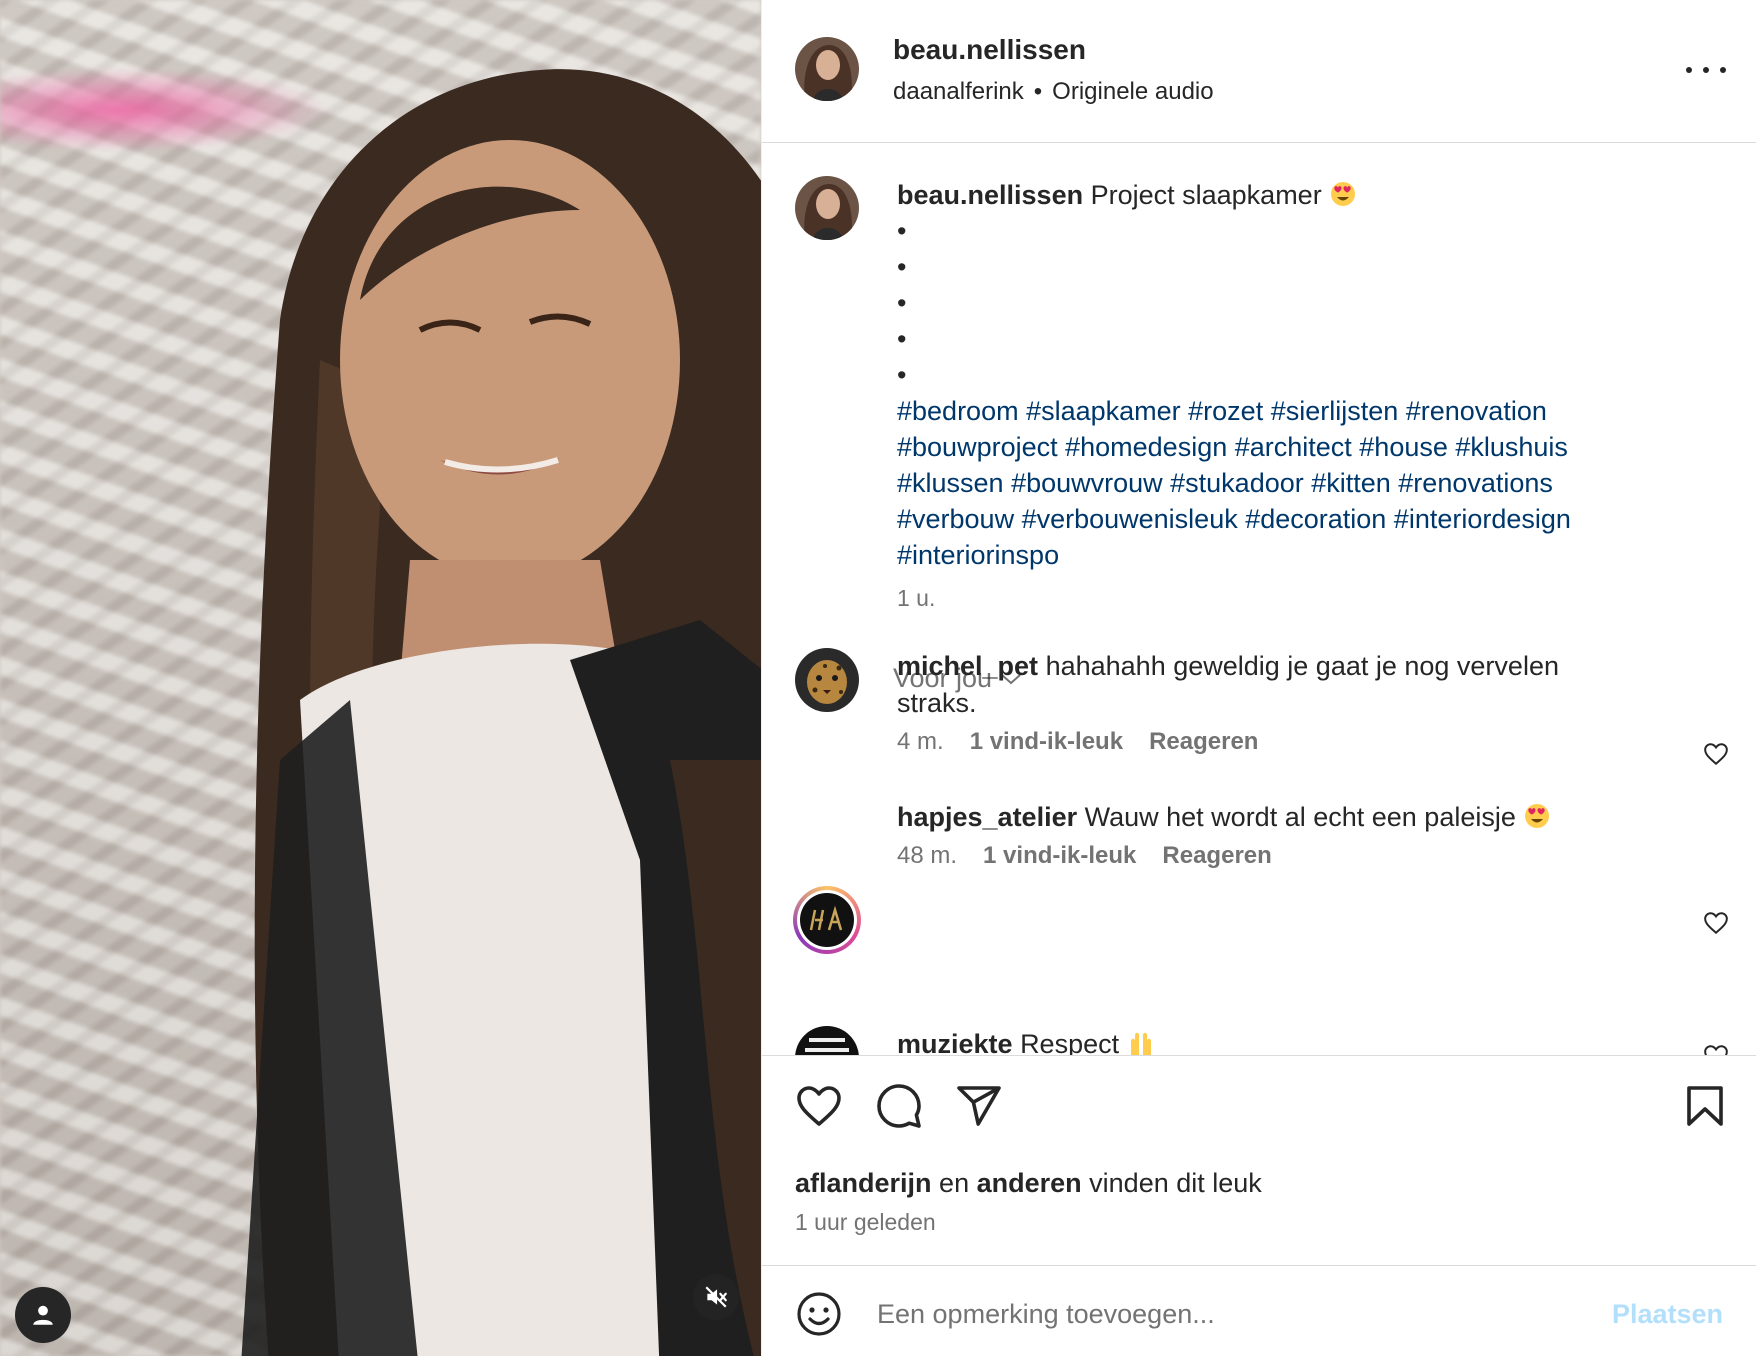 The image size is (1756, 1357). Describe the element at coordinates (920, 742) in the screenshot. I see `comment-time: 4 m.` at that location.